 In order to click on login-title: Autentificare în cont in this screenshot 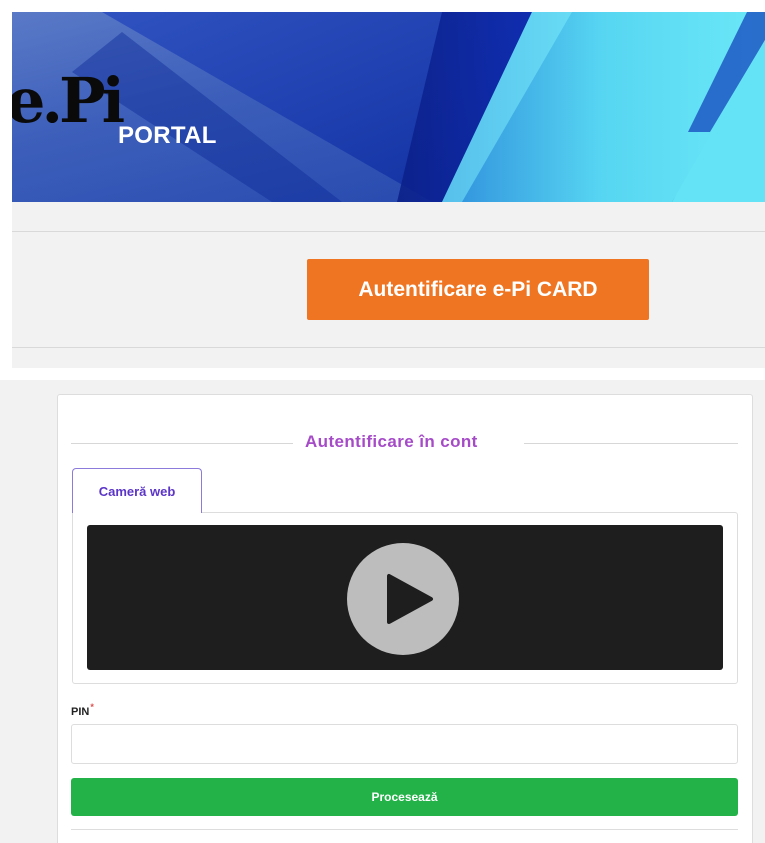, I will do `click(391, 442)`.